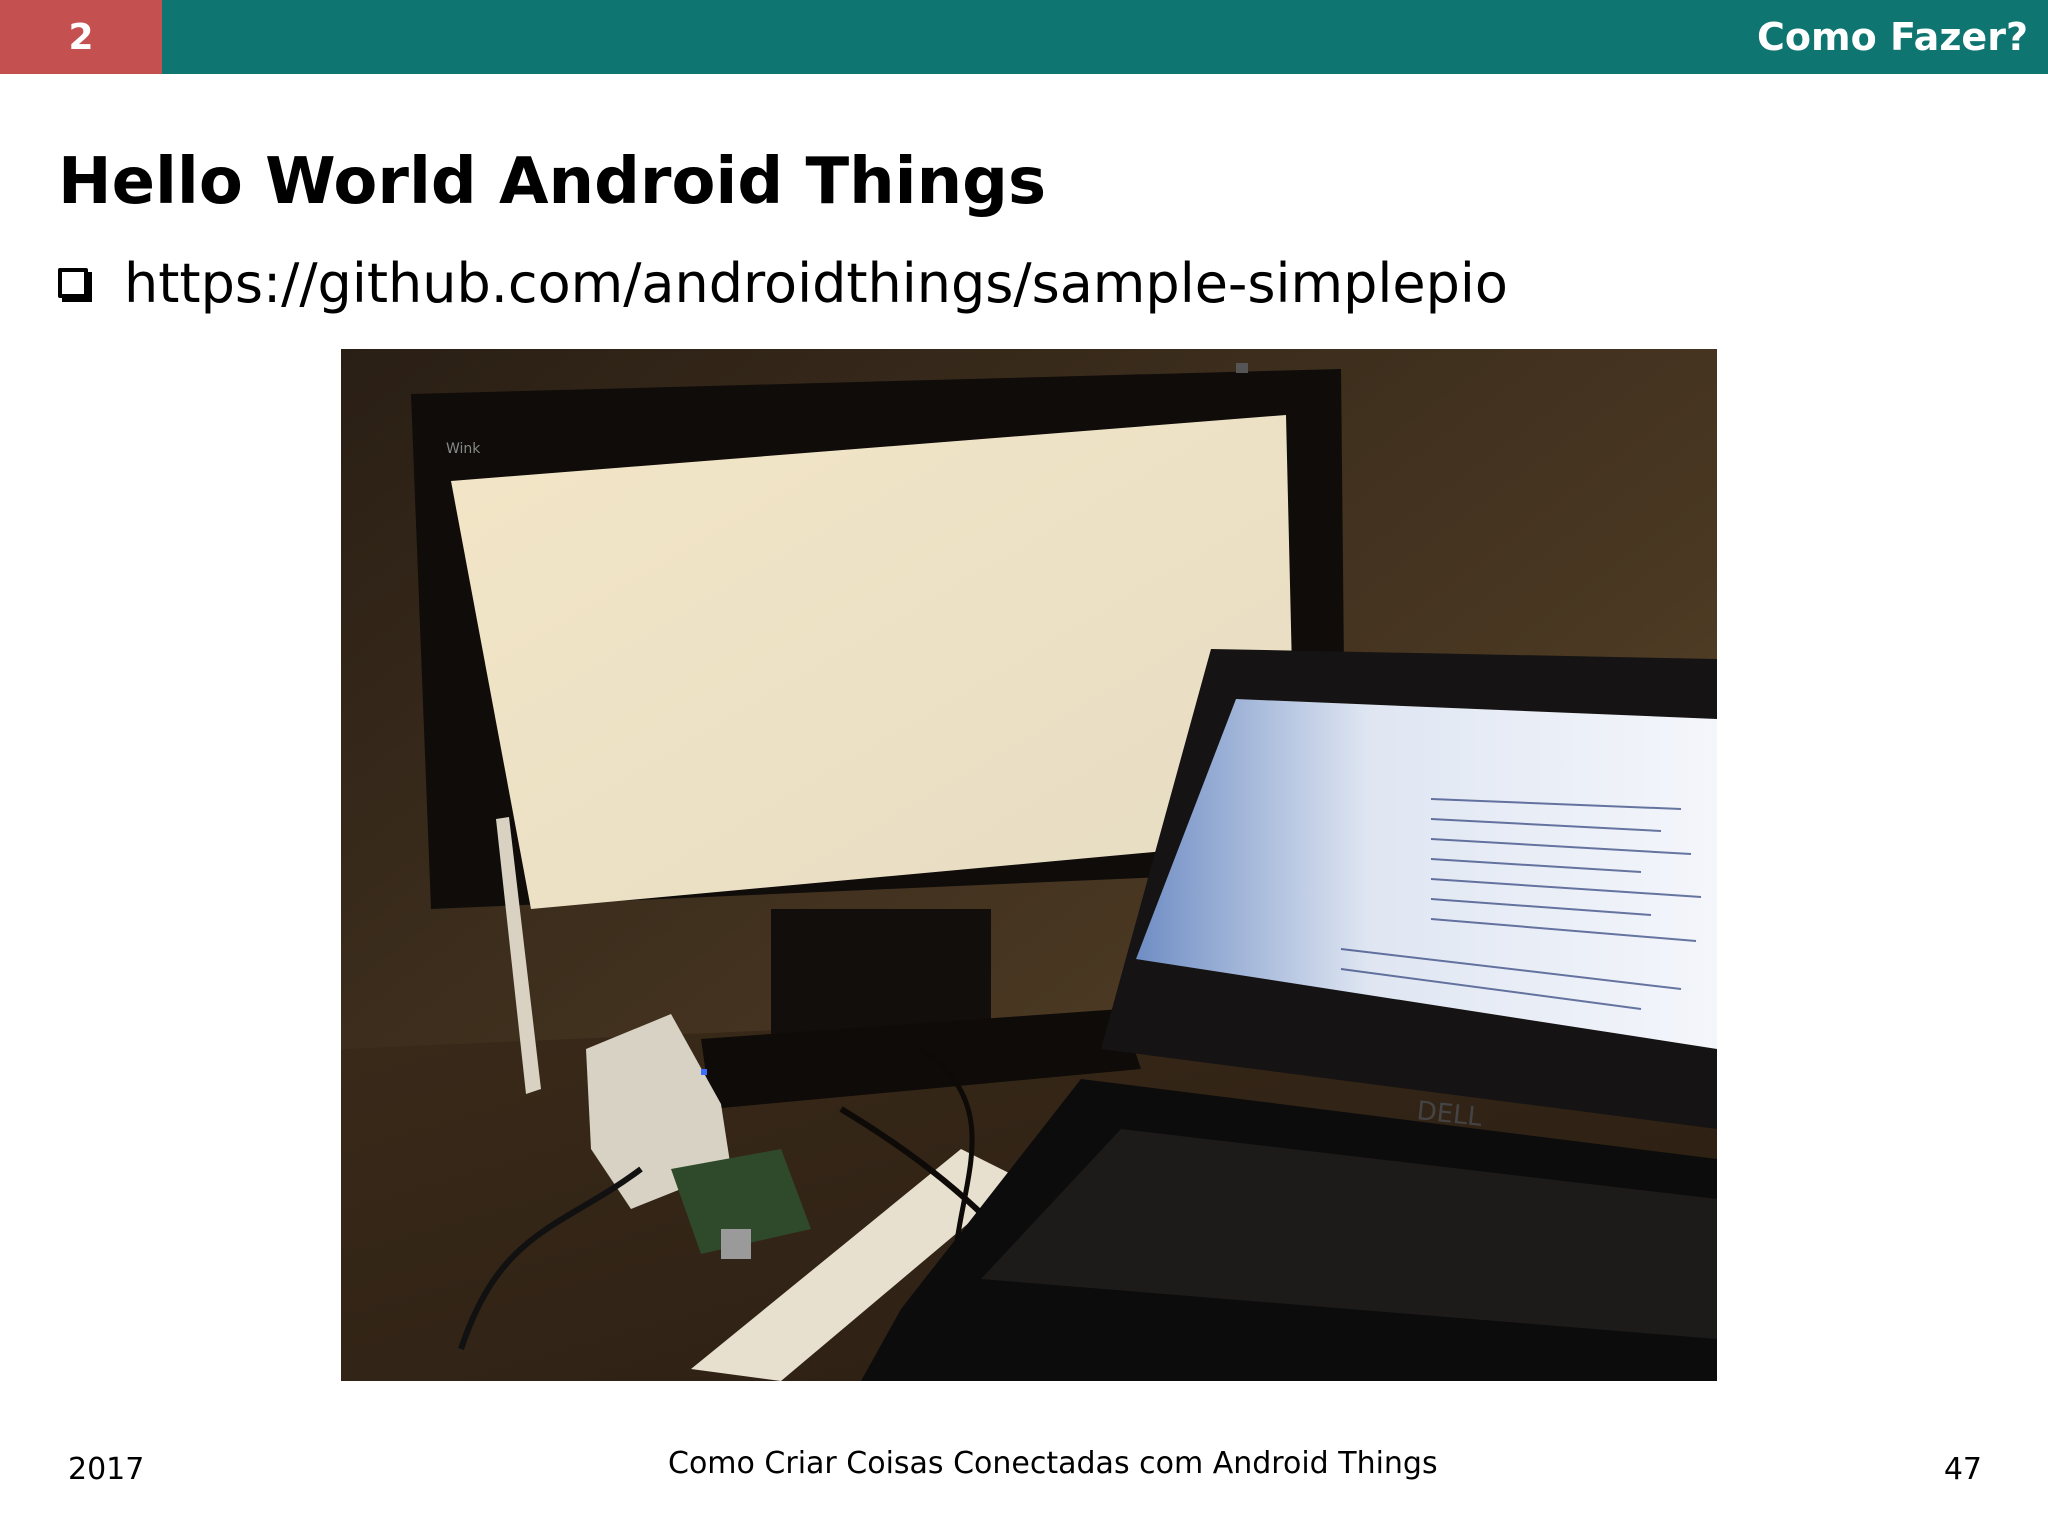  I want to click on router-led, so click(704, 1072).